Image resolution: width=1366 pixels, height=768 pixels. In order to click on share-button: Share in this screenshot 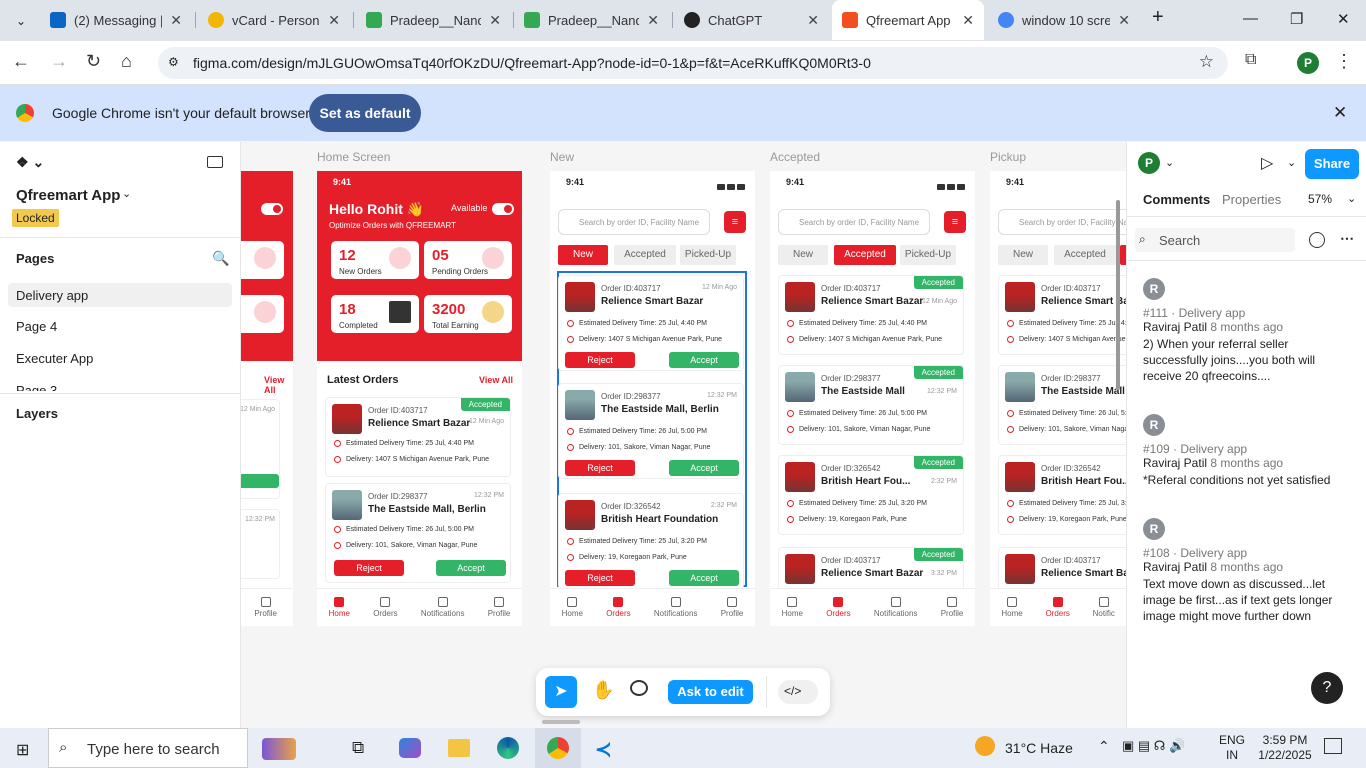, I will do `click(1332, 164)`.